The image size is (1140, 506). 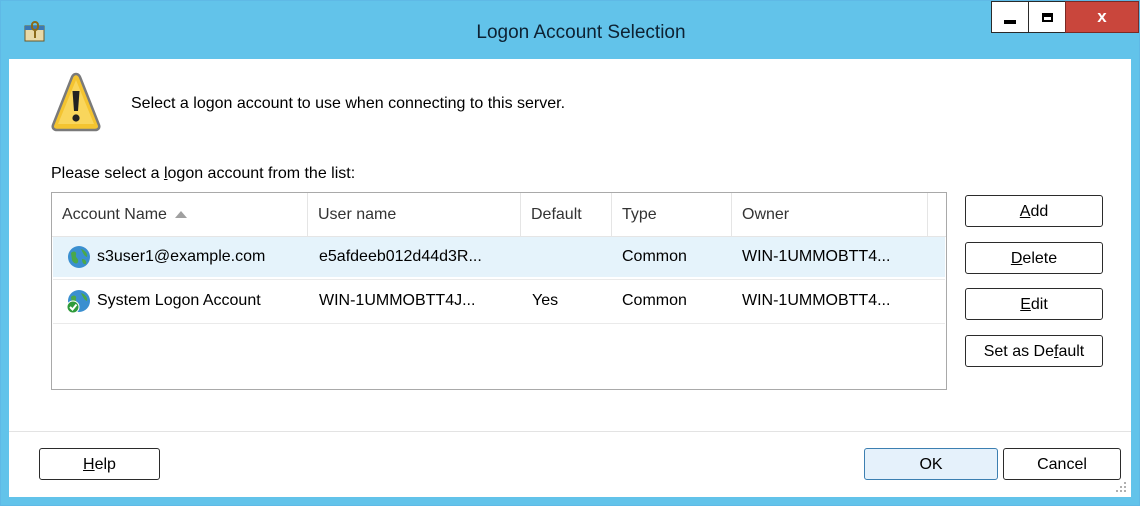 What do you see at coordinates (1010, 17) in the screenshot?
I see `minimize-button` at bounding box center [1010, 17].